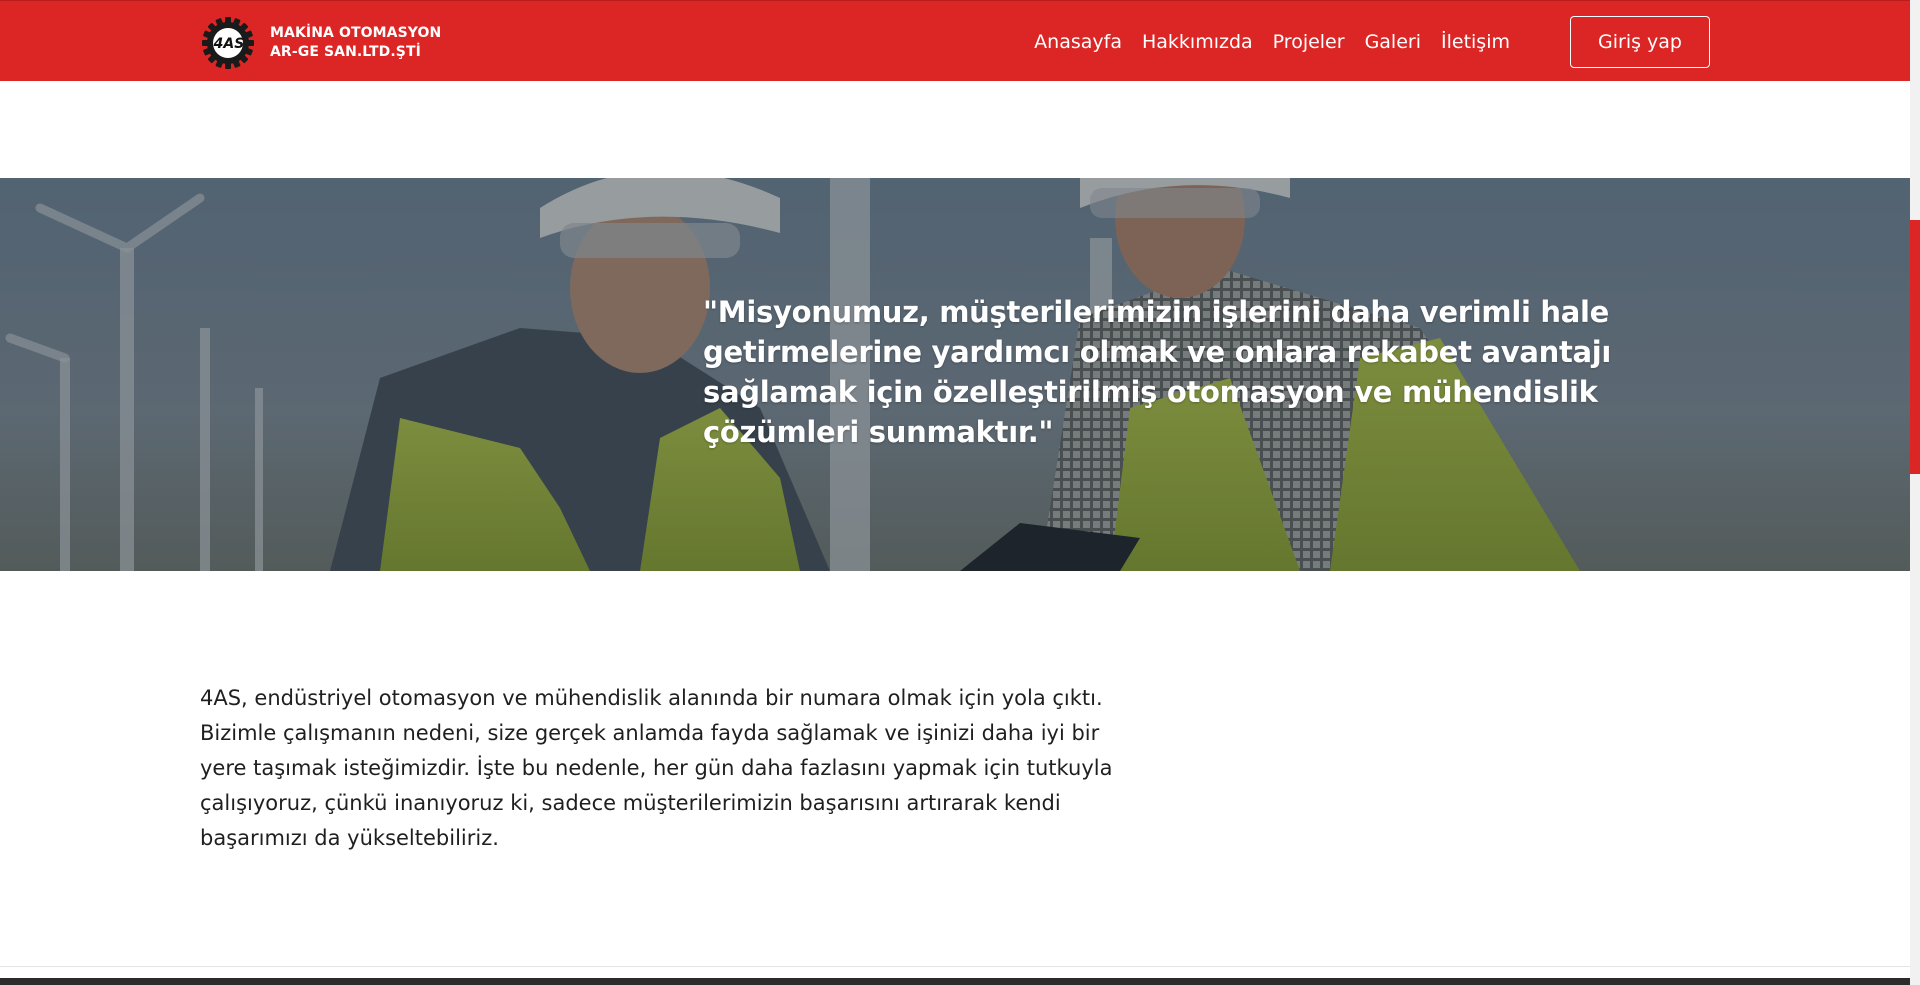  What do you see at coordinates (1309, 42) in the screenshot?
I see `nav-link-projects: Projeler` at bounding box center [1309, 42].